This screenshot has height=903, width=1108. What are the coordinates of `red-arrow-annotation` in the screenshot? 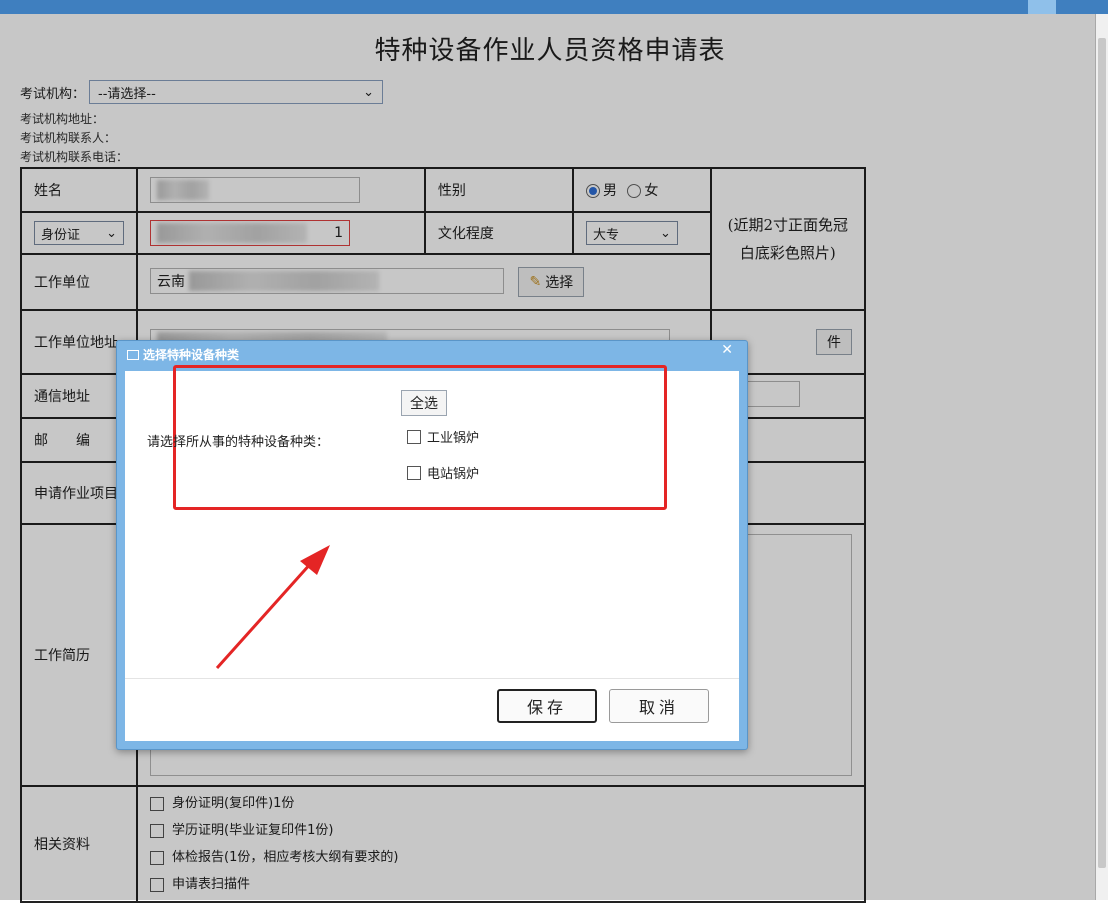 It's located at (272, 607).